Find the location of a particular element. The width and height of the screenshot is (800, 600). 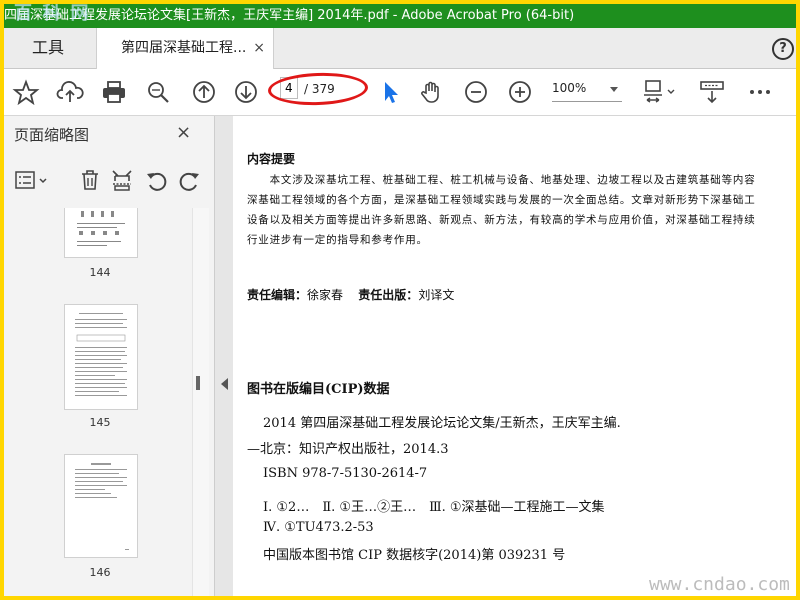

cip-line: Ⅳ. ①TU473.2-53 is located at coordinates (318, 527).